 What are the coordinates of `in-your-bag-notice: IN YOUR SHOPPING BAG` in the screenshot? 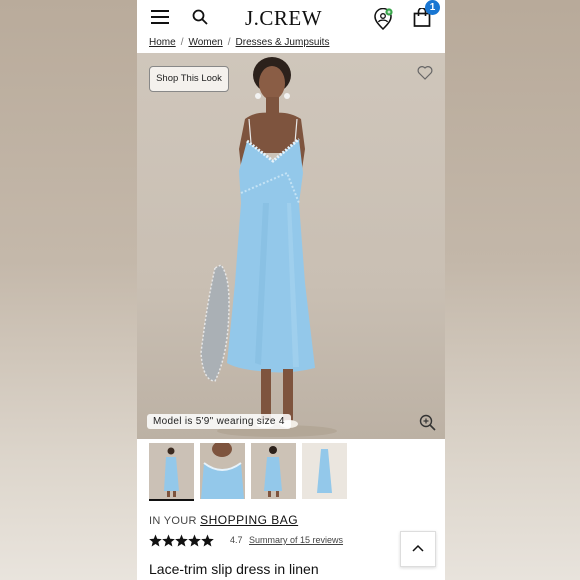 It's located at (223, 520).